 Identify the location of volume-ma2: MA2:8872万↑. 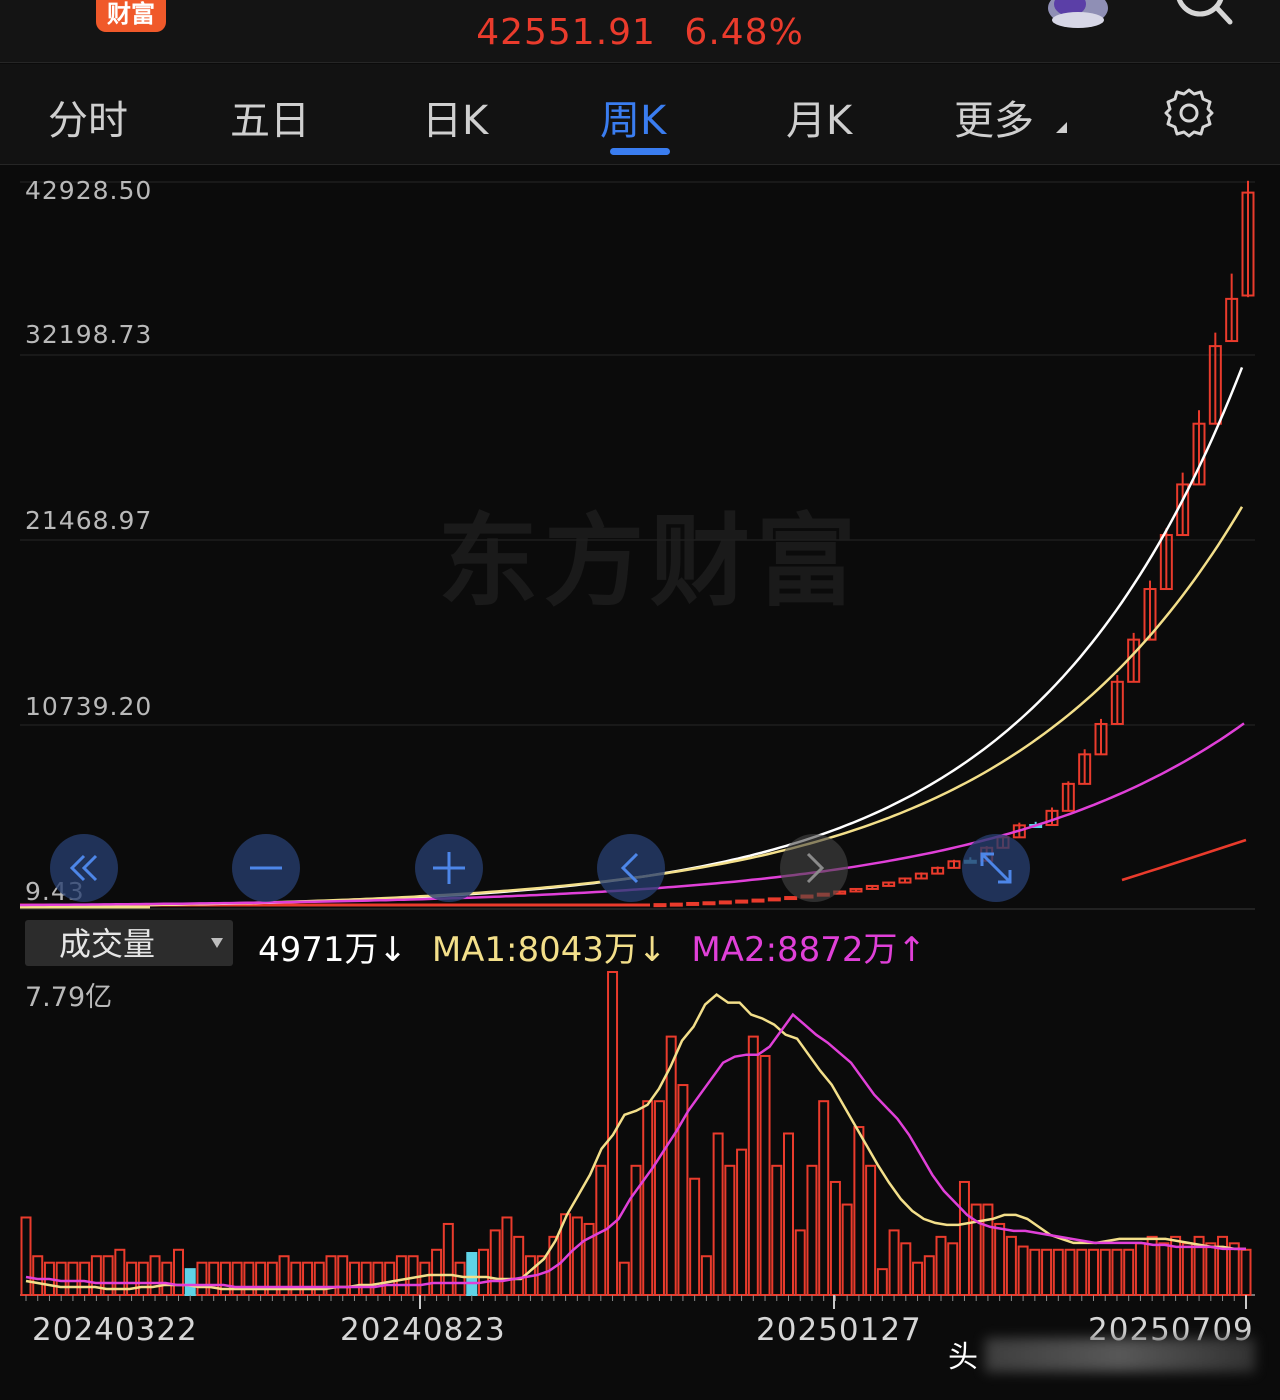
(809, 950).